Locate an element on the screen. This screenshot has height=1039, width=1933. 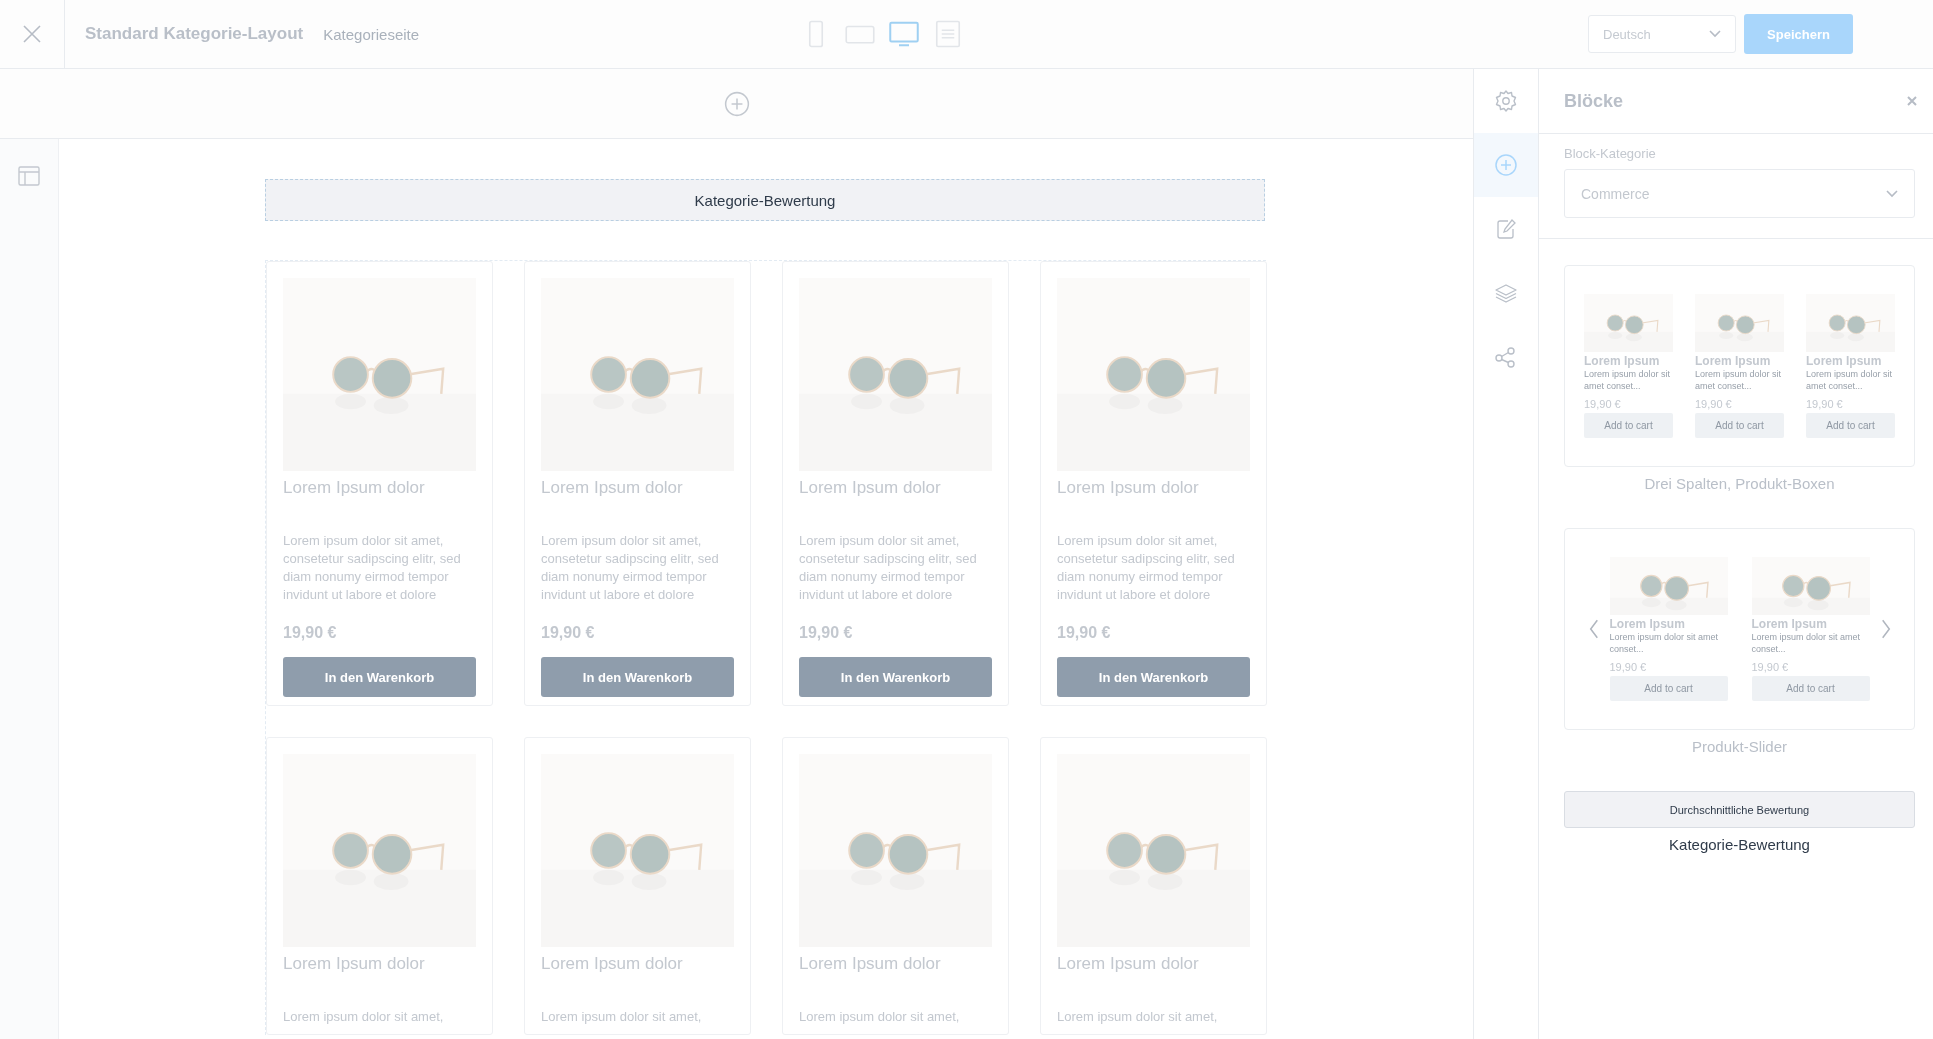
block-preview: Lorem Ipsum Lorem ipsum dolor sit amet conset... 19,90 € Add to cart Lorem Ipsum Lorem ipsum dolor sit amet conset... 19,90 € Add to cart is located at coordinates (1739, 629).